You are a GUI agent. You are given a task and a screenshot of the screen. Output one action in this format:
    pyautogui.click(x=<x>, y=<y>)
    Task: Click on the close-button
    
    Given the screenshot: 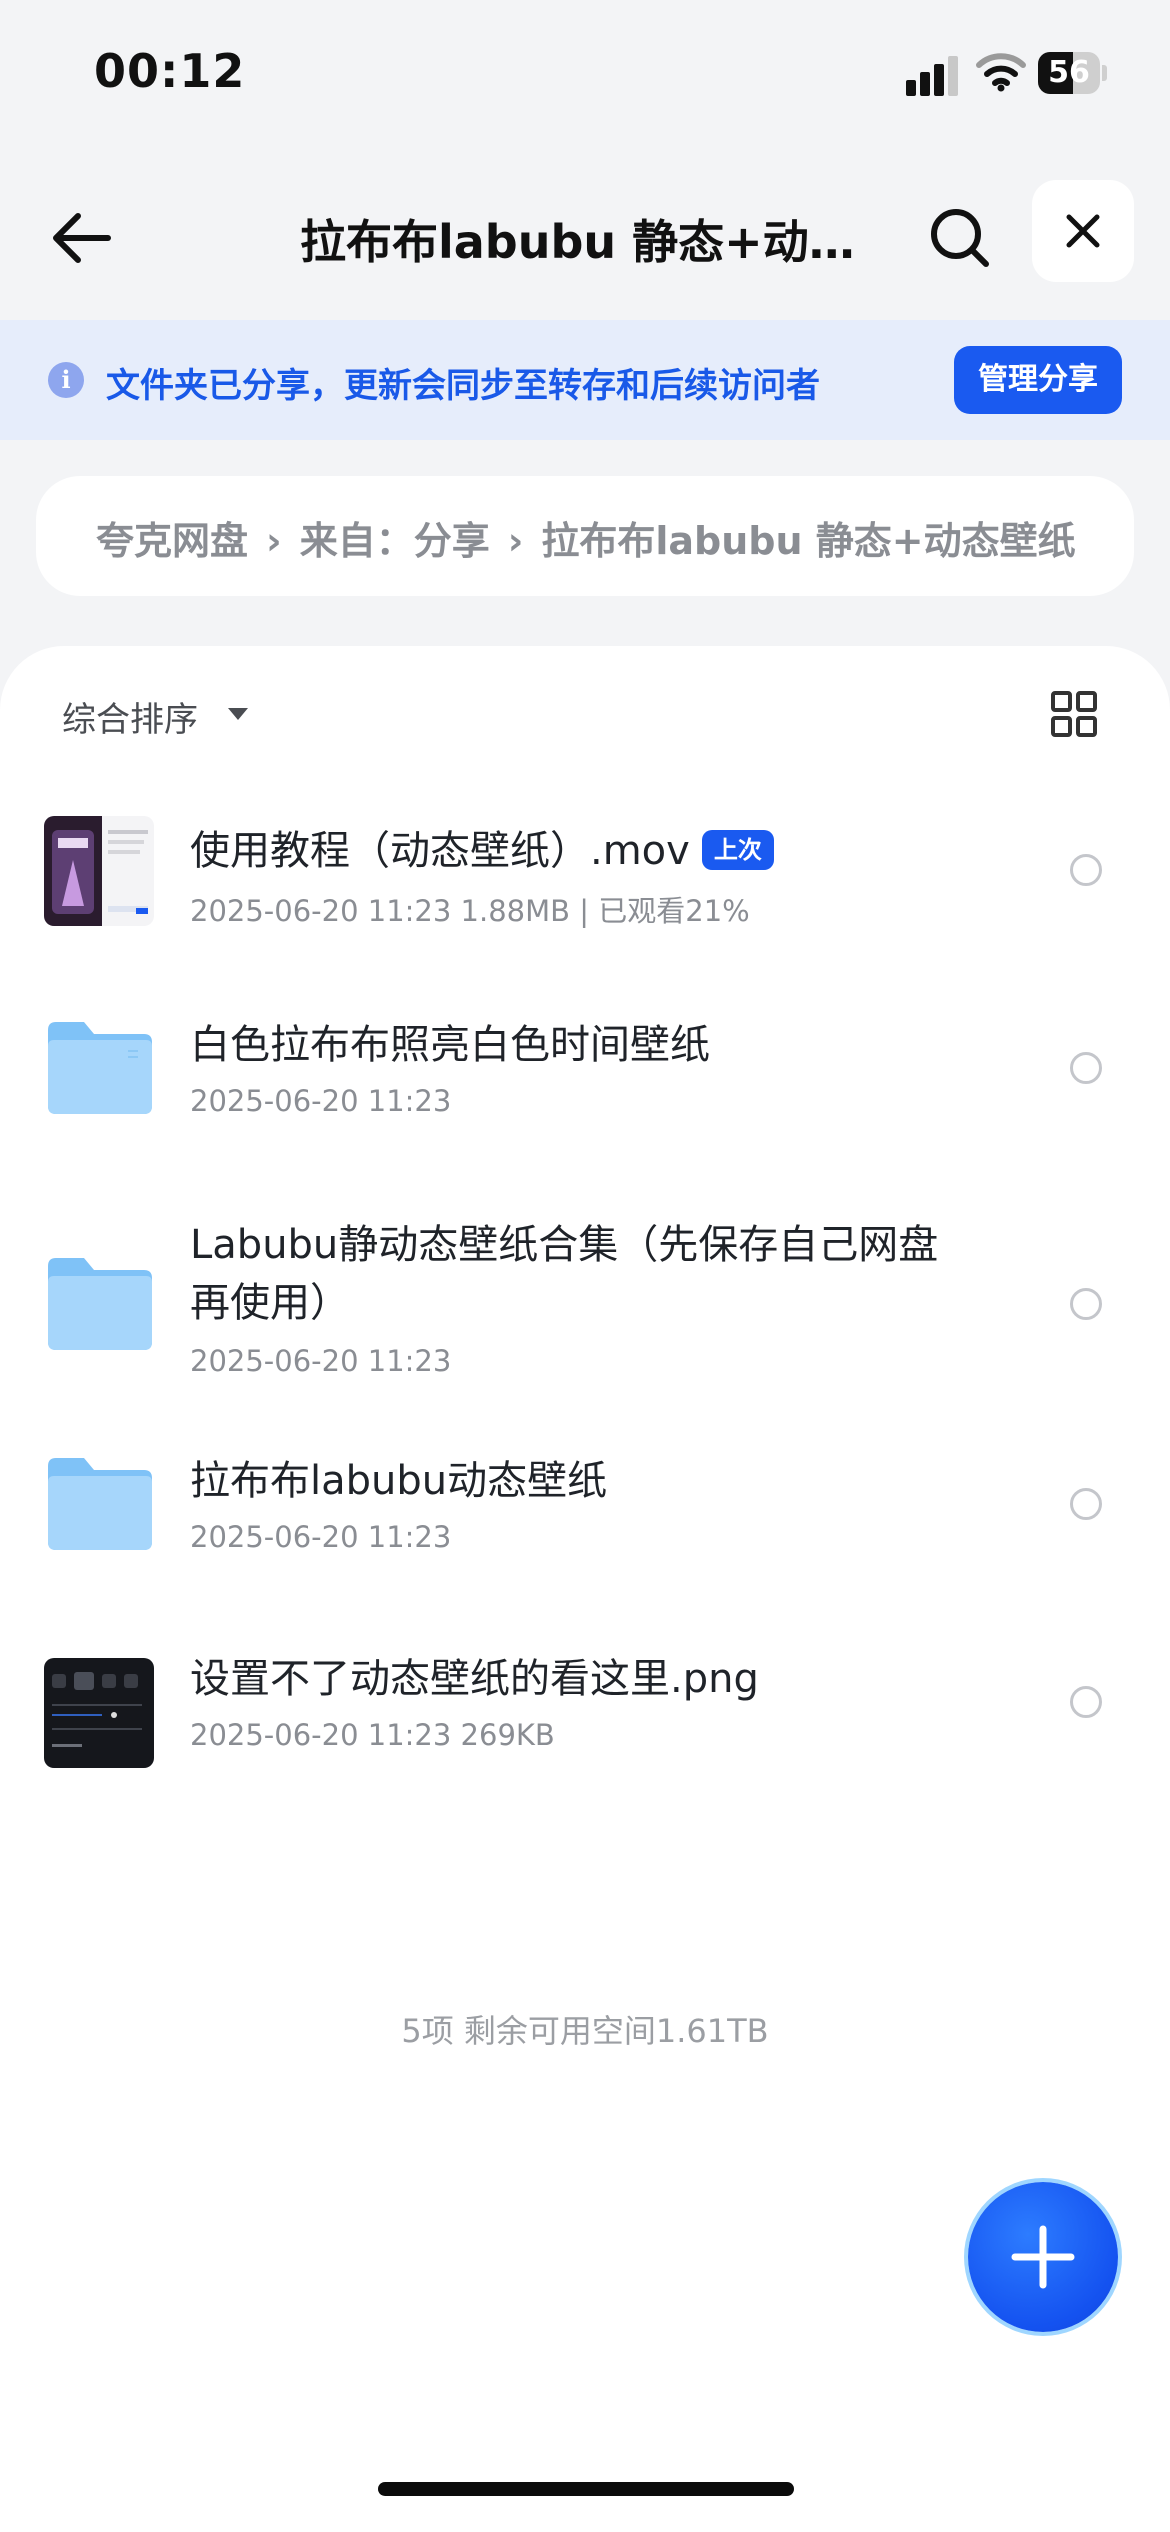 What is the action you would take?
    pyautogui.click(x=1083, y=231)
    